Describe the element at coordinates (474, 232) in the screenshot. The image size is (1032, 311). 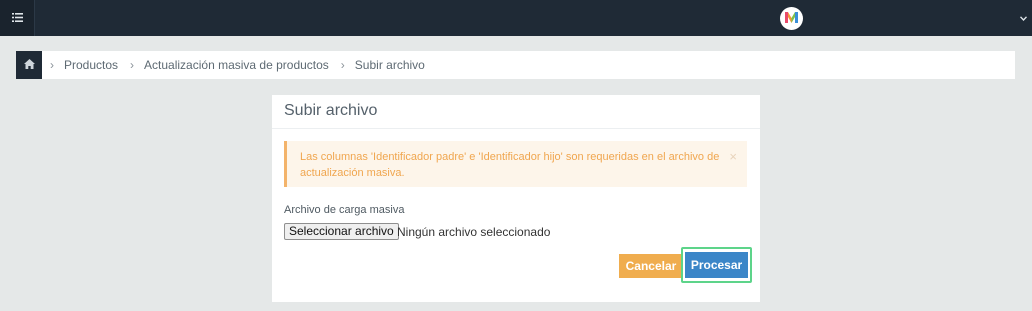
I see `file-status-text: Ningún archivo seleccionado` at that location.